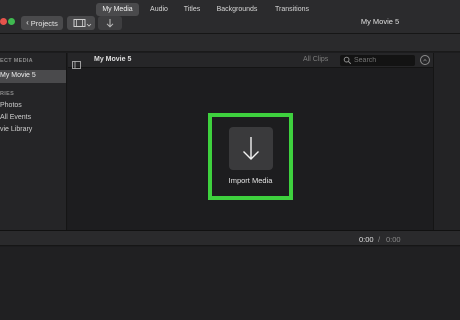  Describe the element at coordinates (393, 239) in the screenshot. I see `total-time: 0:00` at that location.